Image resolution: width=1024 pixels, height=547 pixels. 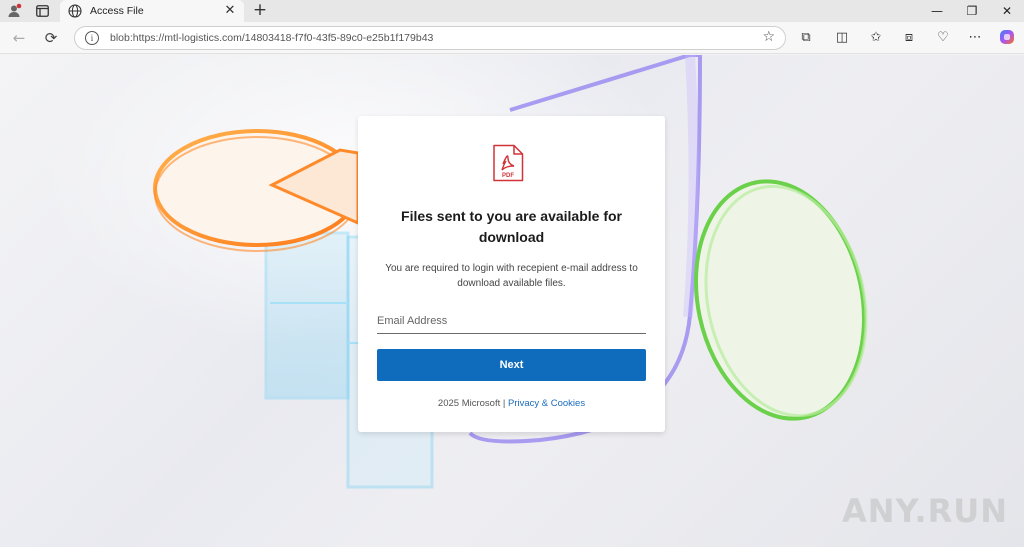 What do you see at coordinates (842, 38) in the screenshot?
I see `split-screen-icon: ◫` at bounding box center [842, 38].